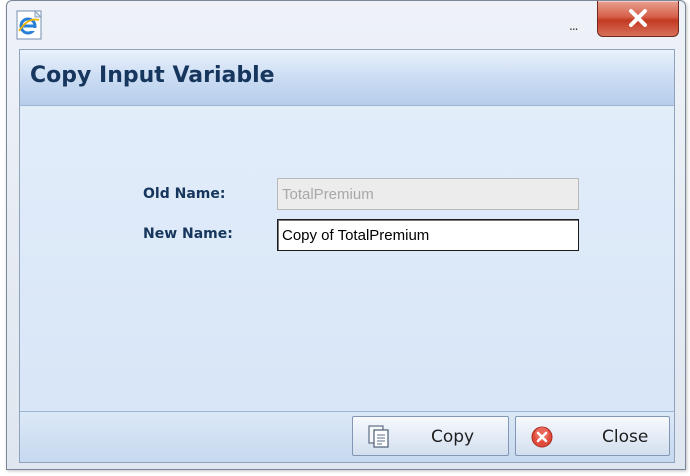 This screenshot has width=690, height=476. I want to click on dialog-title: Copy Input Variable, so click(152, 75).